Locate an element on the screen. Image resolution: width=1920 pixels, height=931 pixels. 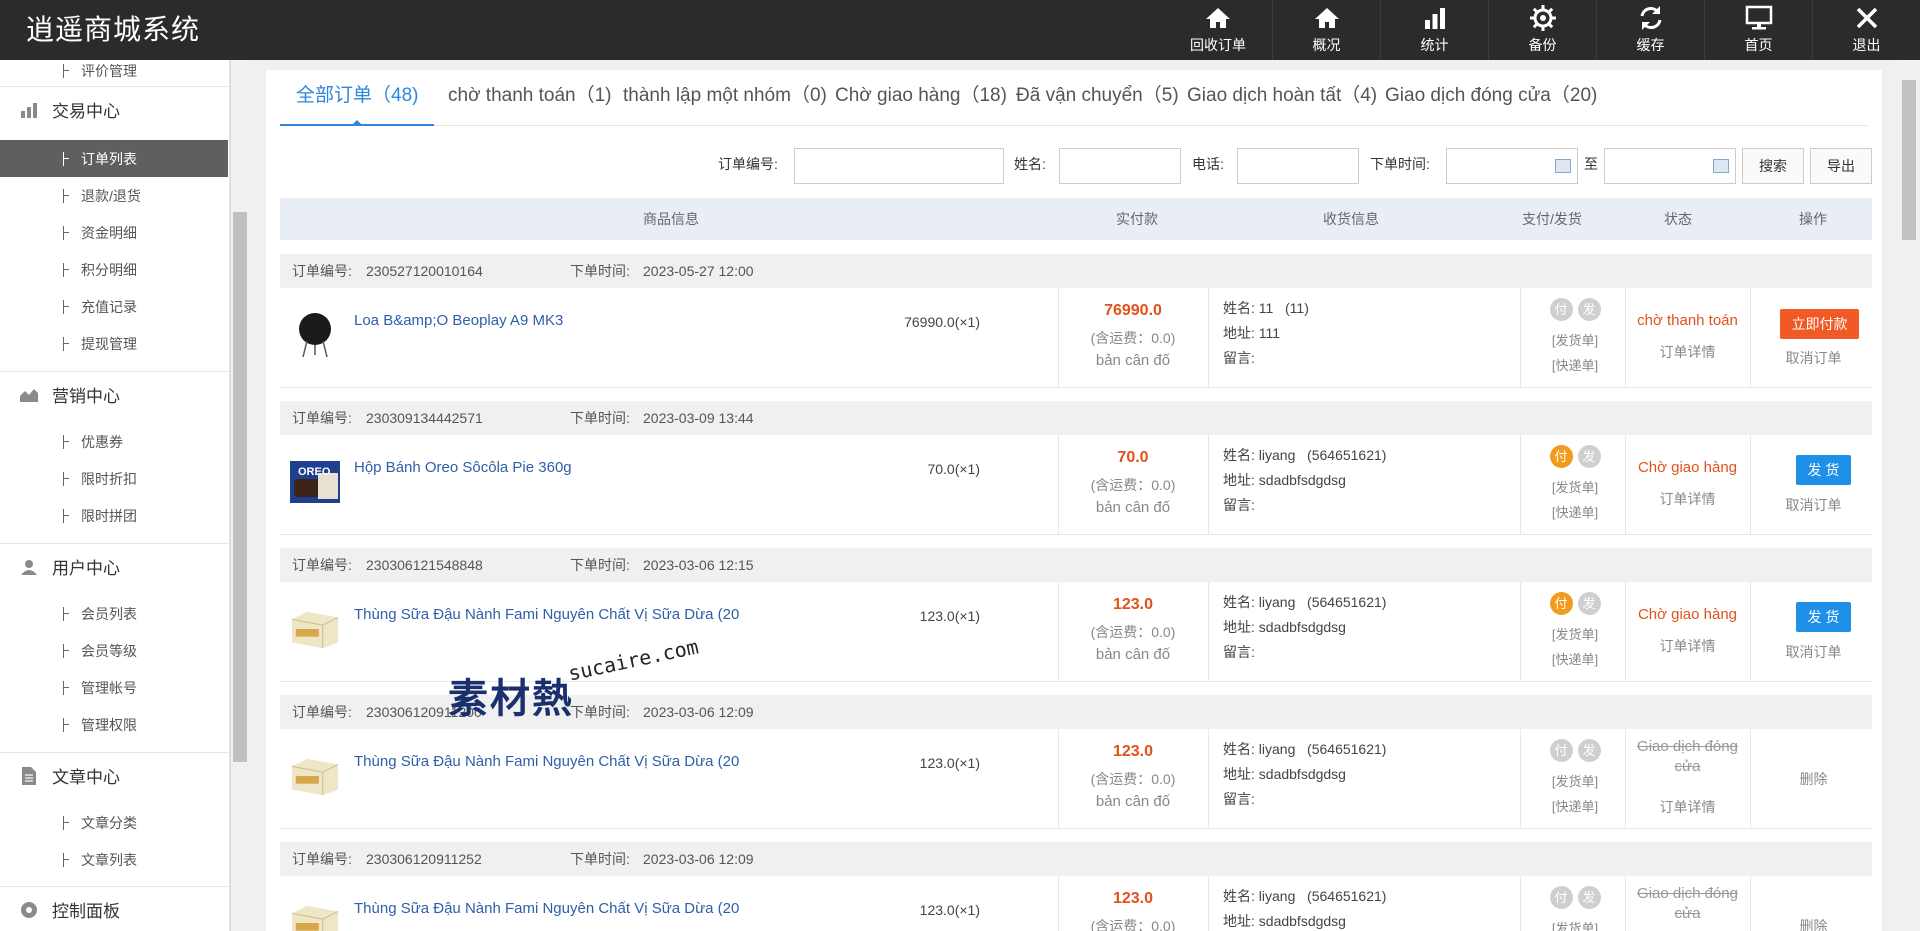
product-image-oreo: OREO is located at coordinates (315, 482).